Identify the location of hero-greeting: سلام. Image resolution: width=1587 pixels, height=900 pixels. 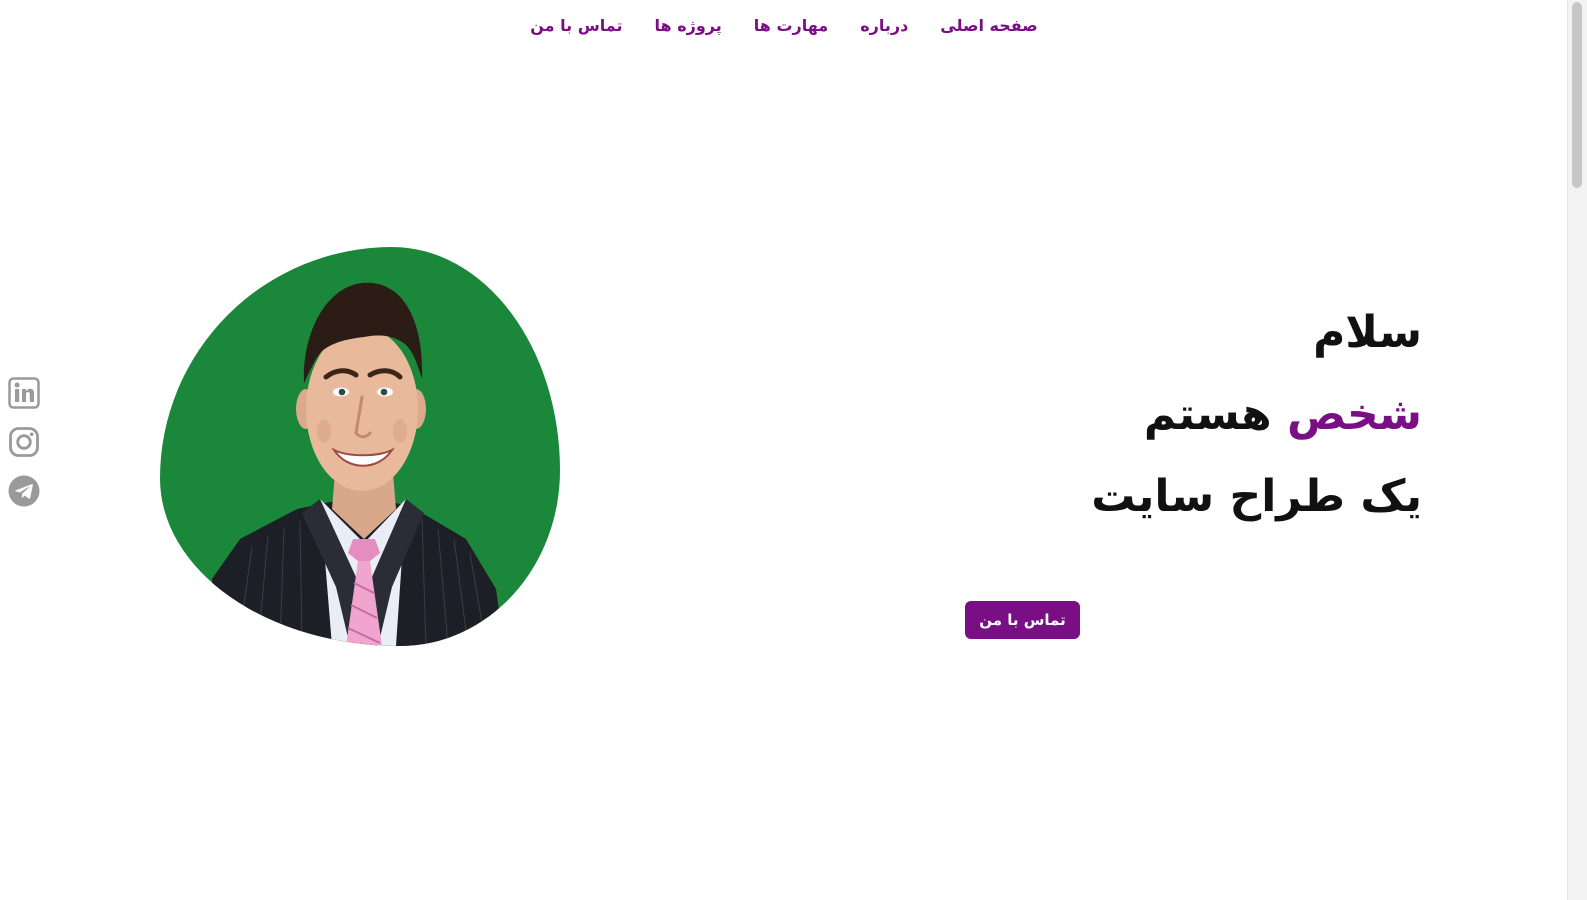
(1367, 332).